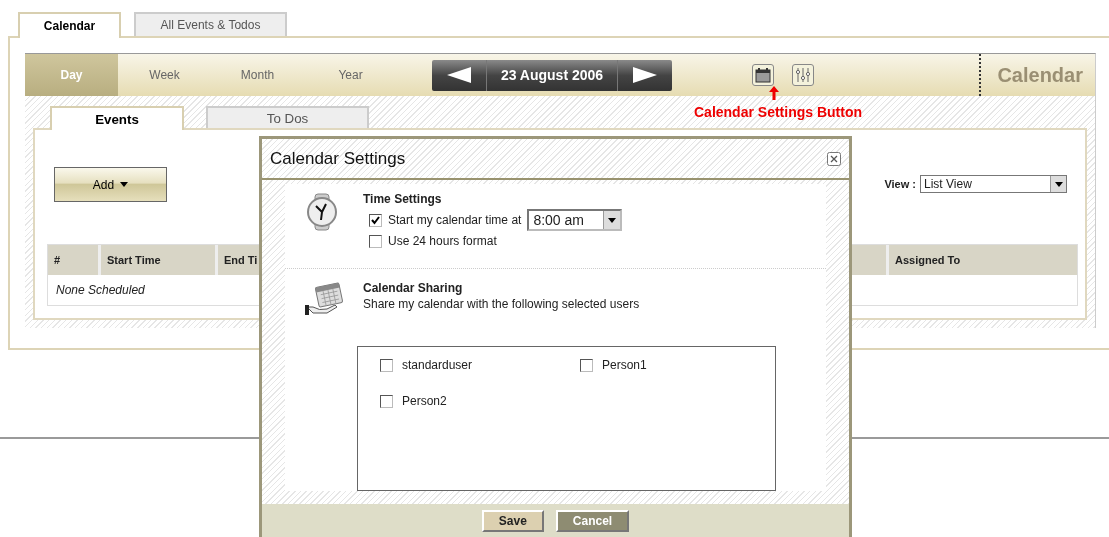 This screenshot has width=1109, height=537. What do you see at coordinates (501, 304) in the screenshot?
I see `section-description: Share my calendar with the following selected users` at bounding box center [501, 304].